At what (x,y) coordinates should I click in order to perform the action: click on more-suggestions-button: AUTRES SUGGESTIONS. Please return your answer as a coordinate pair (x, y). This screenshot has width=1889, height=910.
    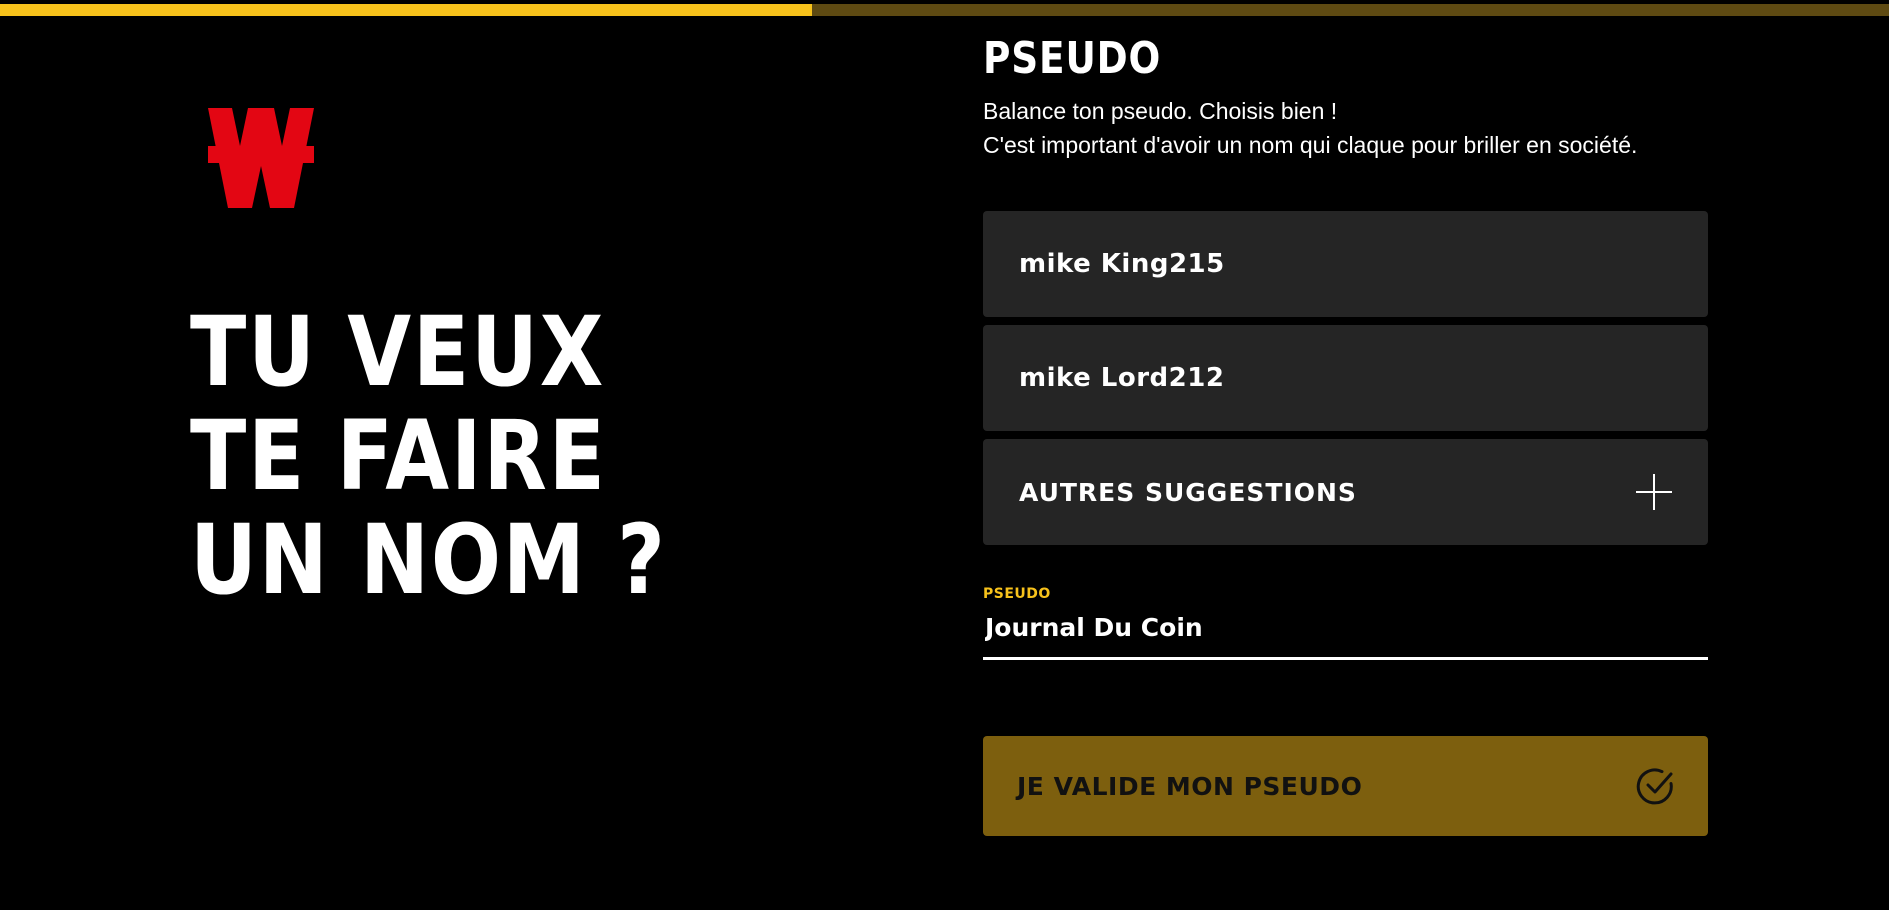
    Looking at the image, I should click on (1345, 492).